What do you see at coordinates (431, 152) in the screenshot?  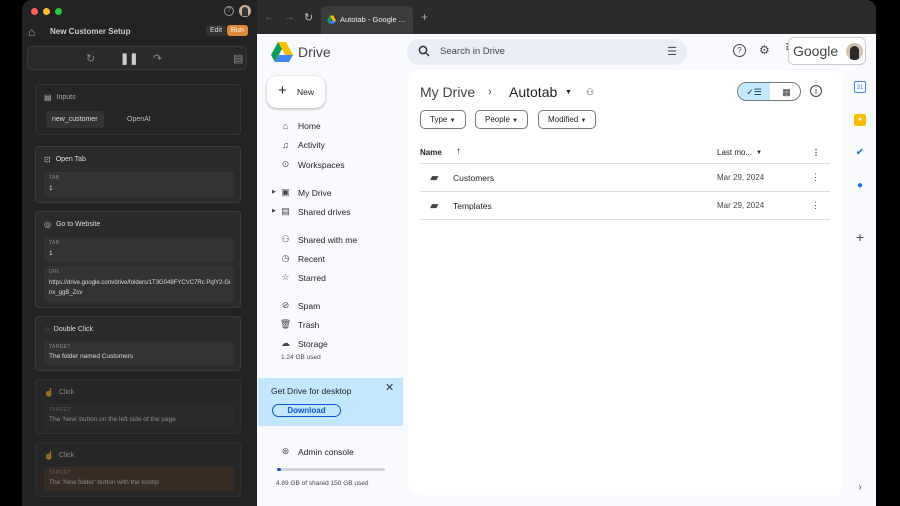 I see `column-header-name: Name` at bounding box center [431, 152].